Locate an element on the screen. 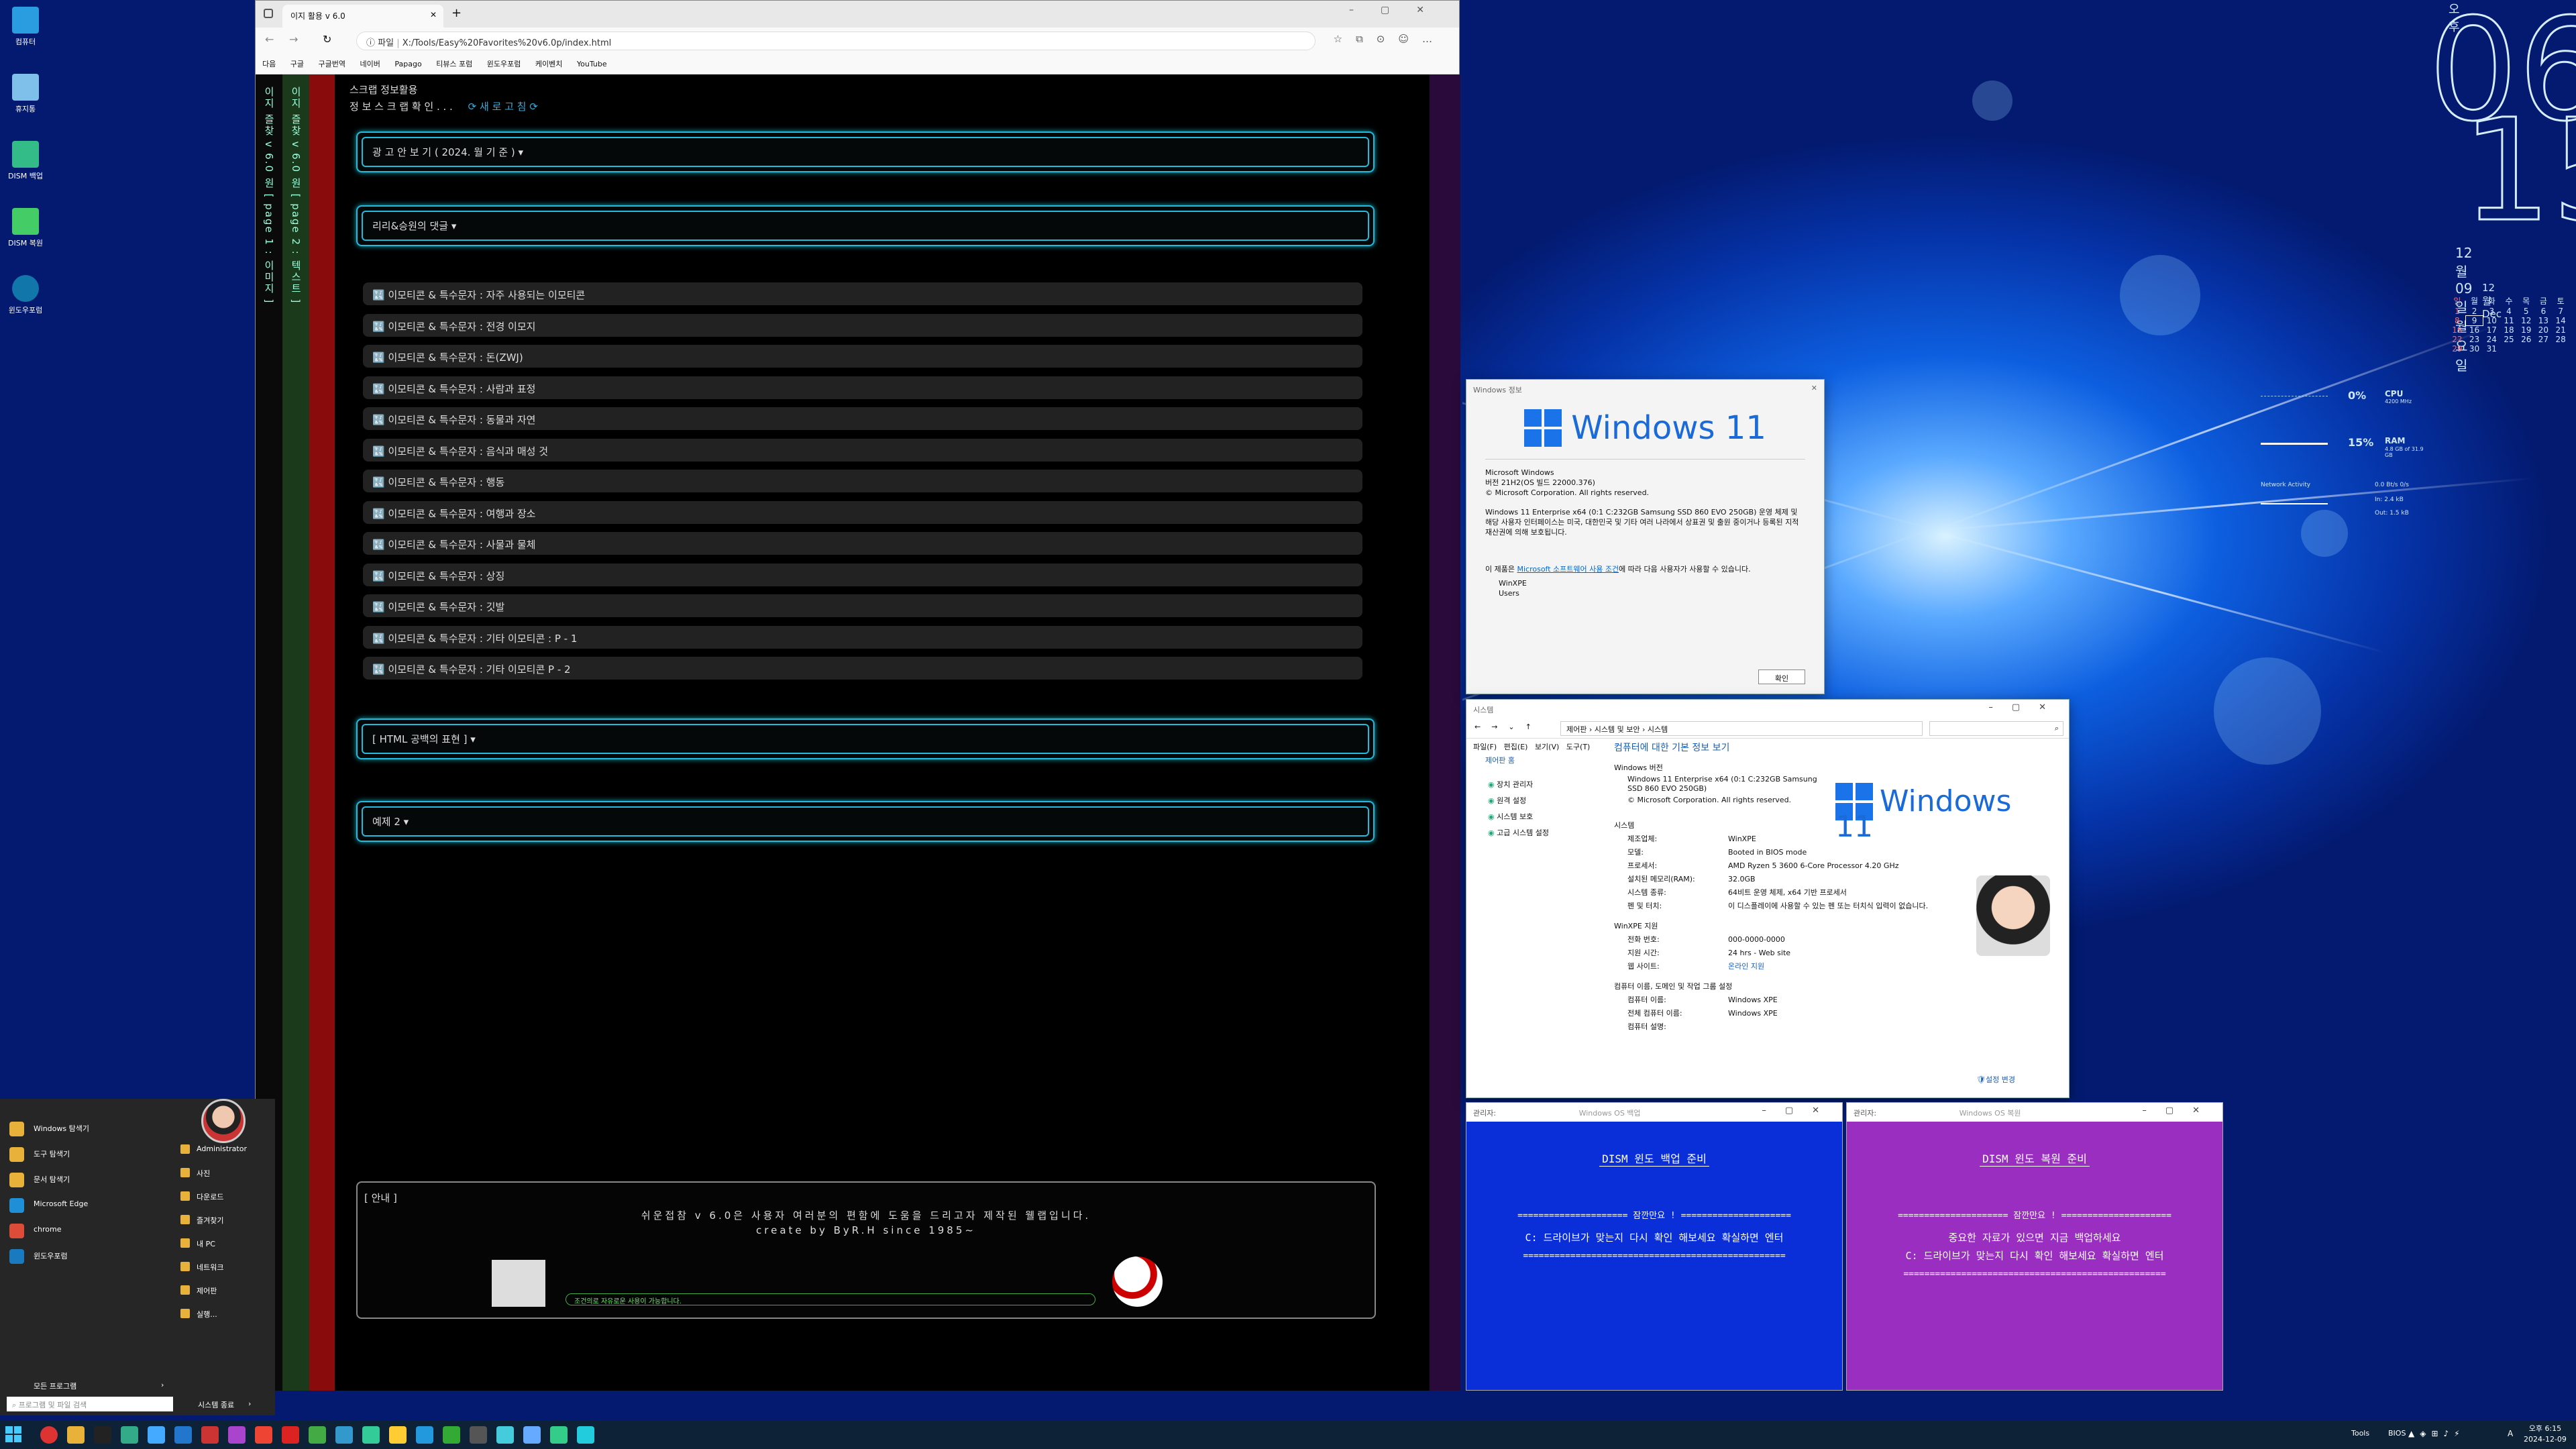 This screenshot has width=2576, height=1449. new-tab-icon: + is located at coordinates (456, 13).